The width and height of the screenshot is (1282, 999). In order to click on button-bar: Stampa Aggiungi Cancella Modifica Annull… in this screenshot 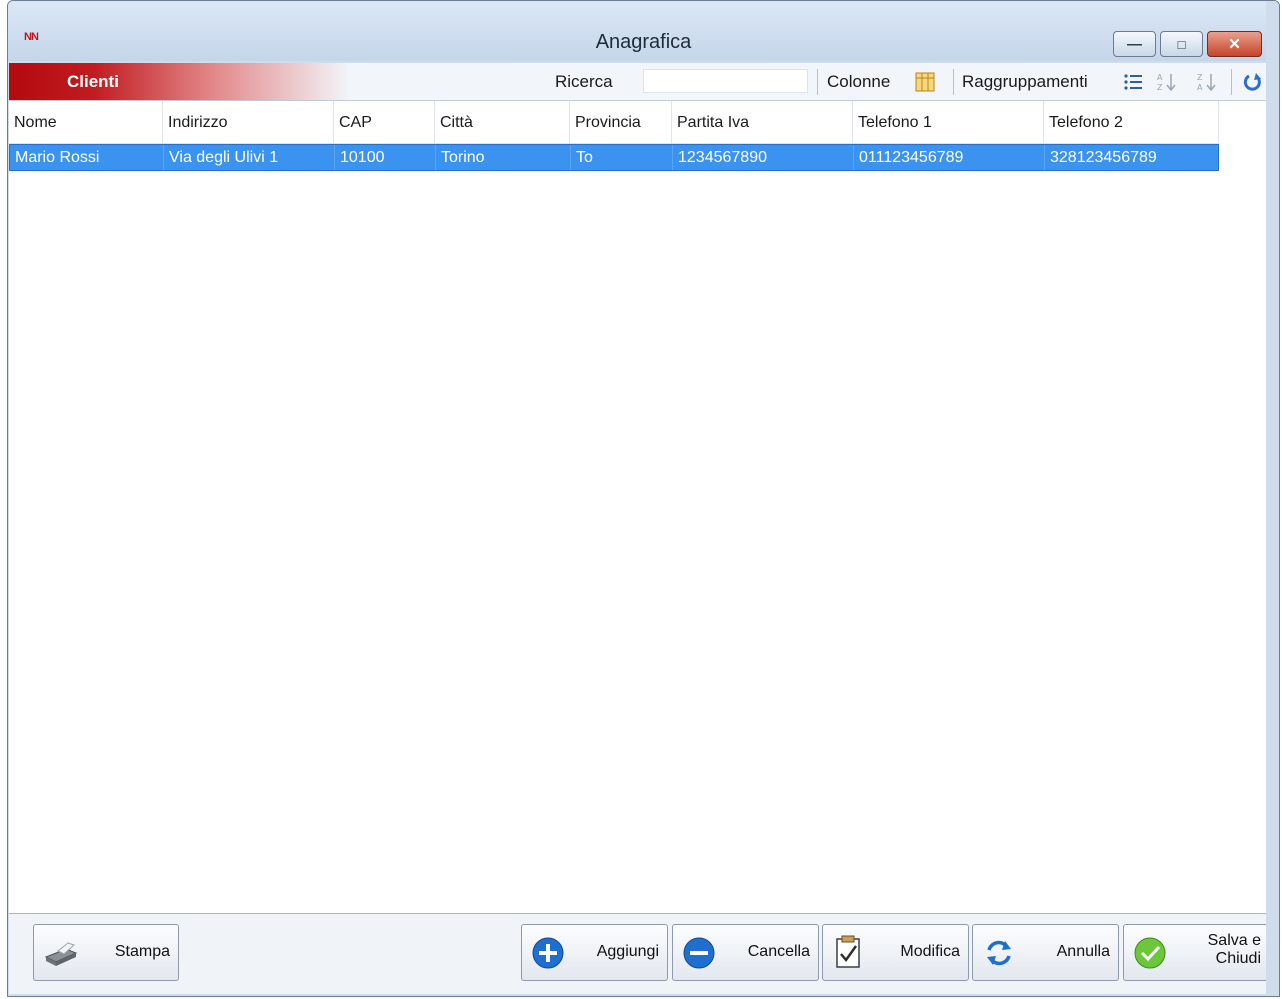, I will do `click(641, 953)`.